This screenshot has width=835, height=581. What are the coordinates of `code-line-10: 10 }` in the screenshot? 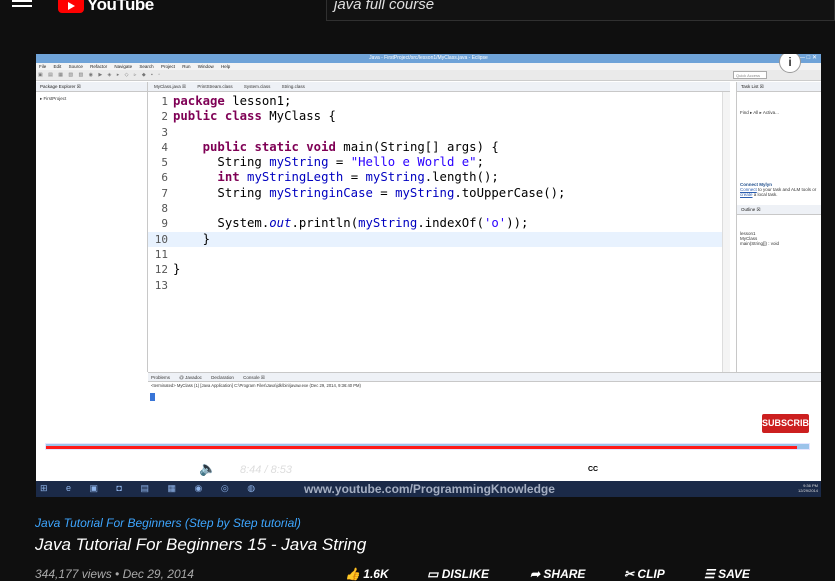 It's located at (439, 239).